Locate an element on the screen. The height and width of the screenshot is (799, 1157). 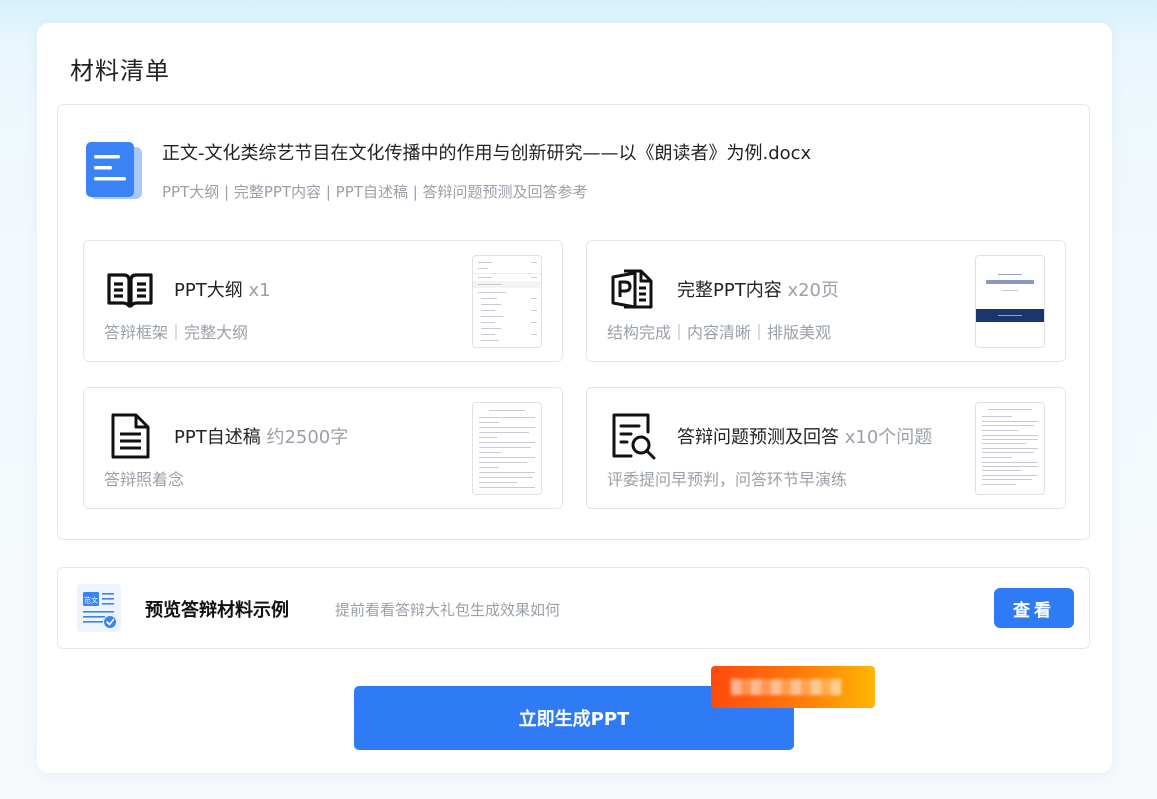
item-ppt-script: PPT自述稿 约2500字 答辩照着念 is located at coordinates (323, 448).